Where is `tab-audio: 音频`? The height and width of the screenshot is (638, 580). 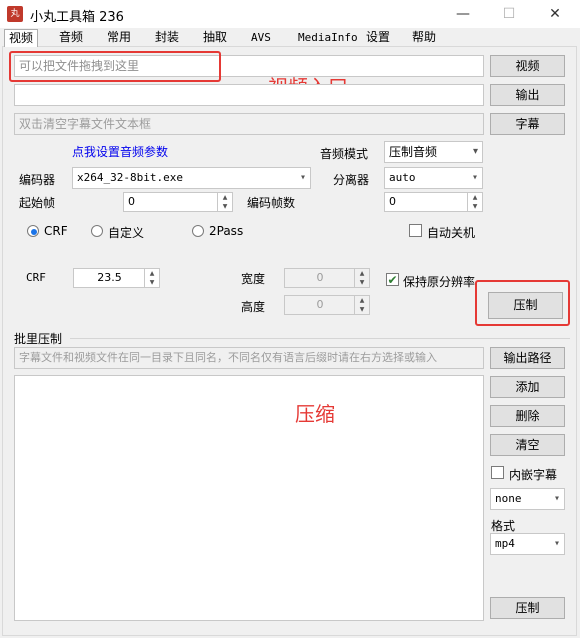
tab-audio: 音频 is located at coordinates (71, 37).